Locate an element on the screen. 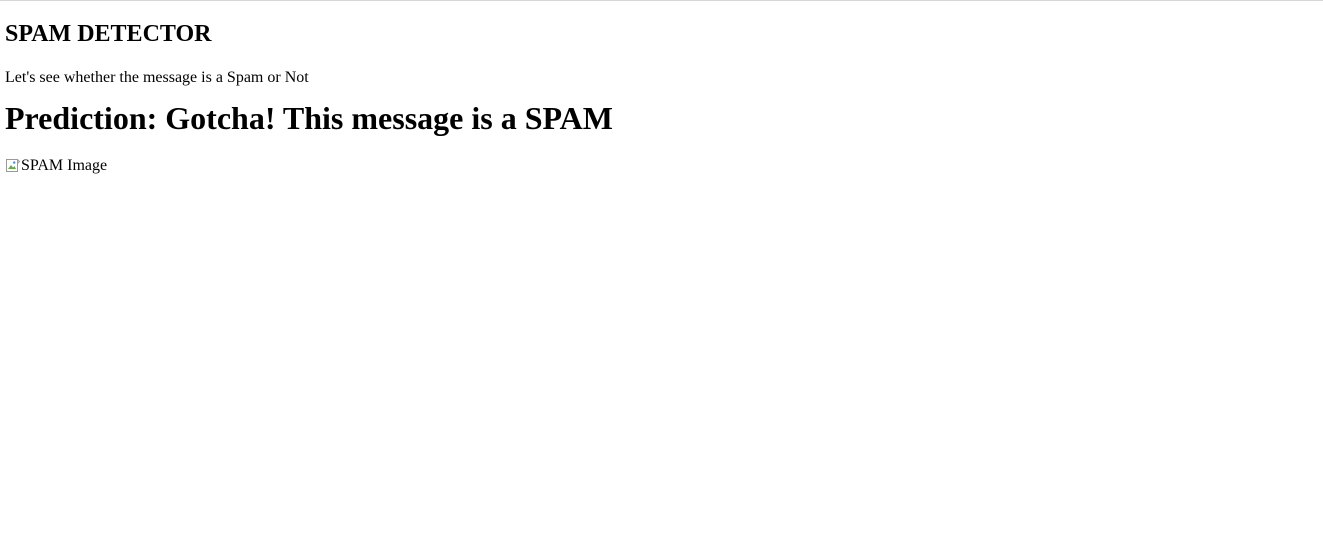 The height and width of the screenshot is (560, 1323). page-title: SPAM DETECTOR is located at coordinates (108, 34).